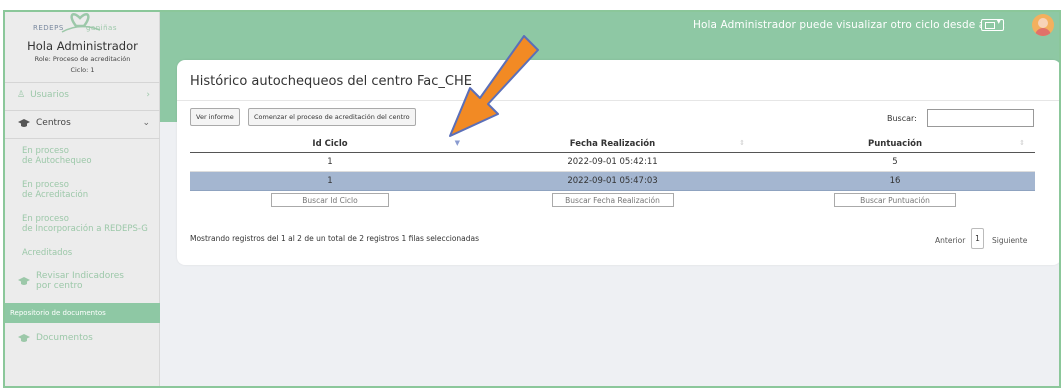  What do you see at coordinates (330, 200) in the screenshot?
I see `filter-id-ciclo-input` at bounding box center [330, 200].